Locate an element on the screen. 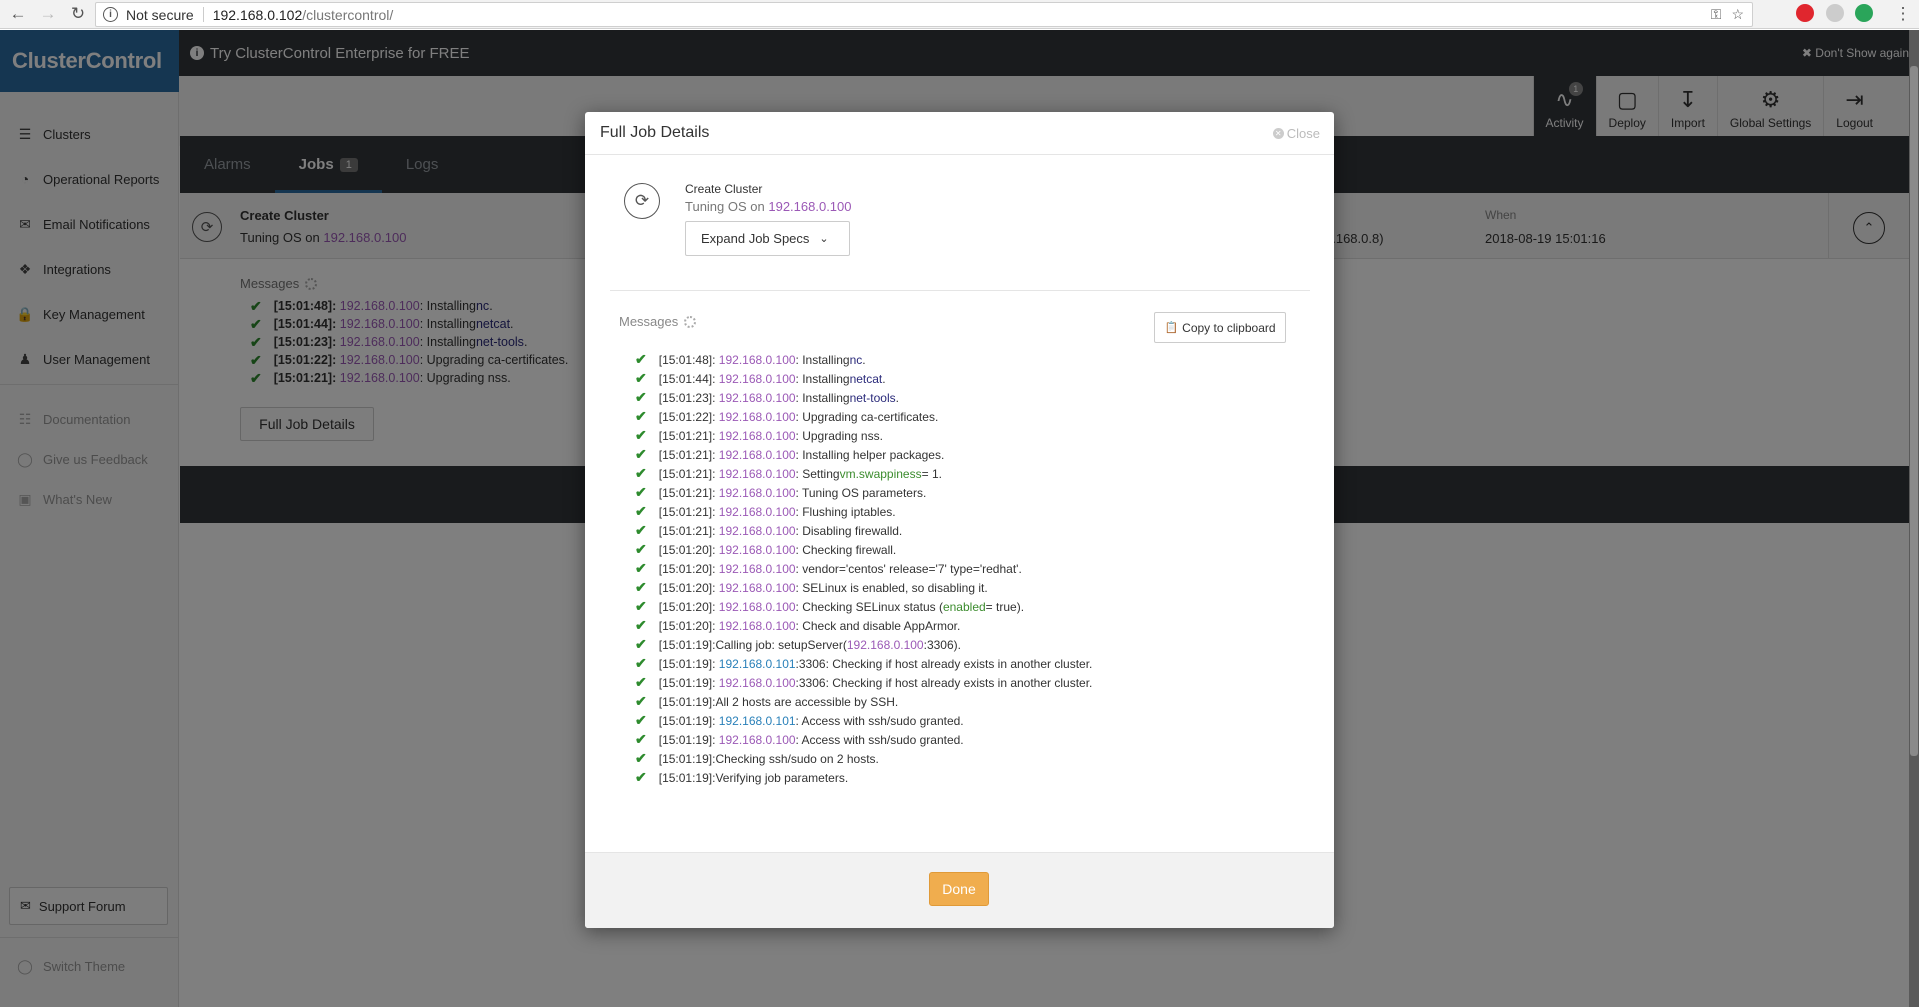 This screenshot has height=1007, width=1919. url-host: 192.168.0.102 is located at coordinates (257, 14).